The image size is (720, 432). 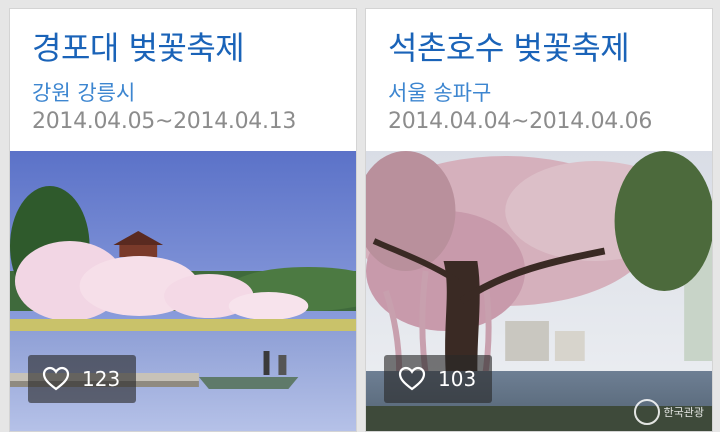 I want to click on tourism-watermark: 한국관광, so click(x=668, y=412).